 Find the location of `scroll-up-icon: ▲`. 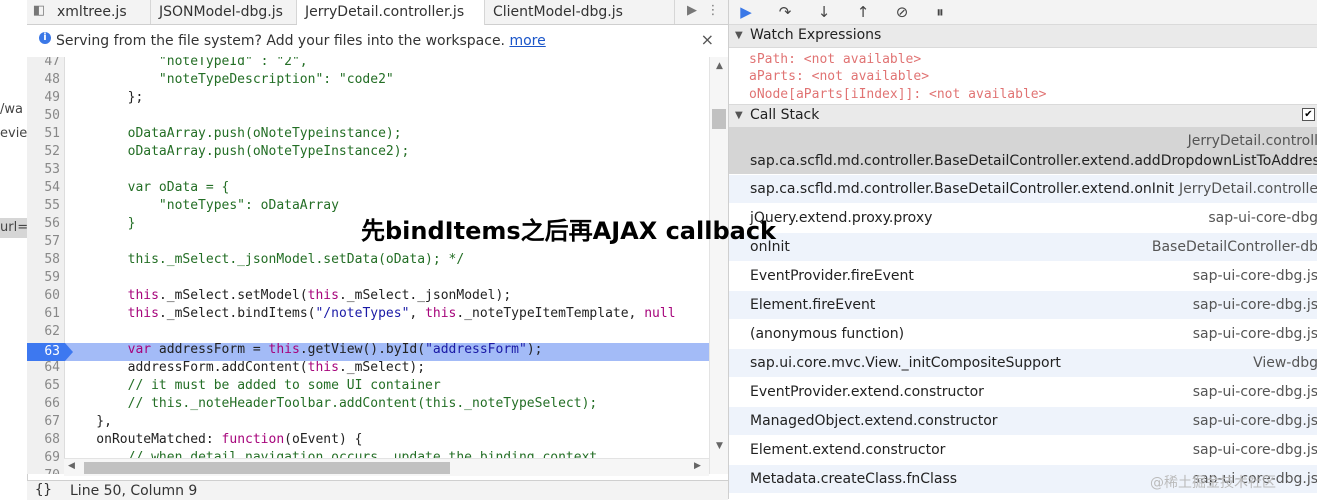

scroll-up-icon: ▲ is located at coordinates (719, 66).